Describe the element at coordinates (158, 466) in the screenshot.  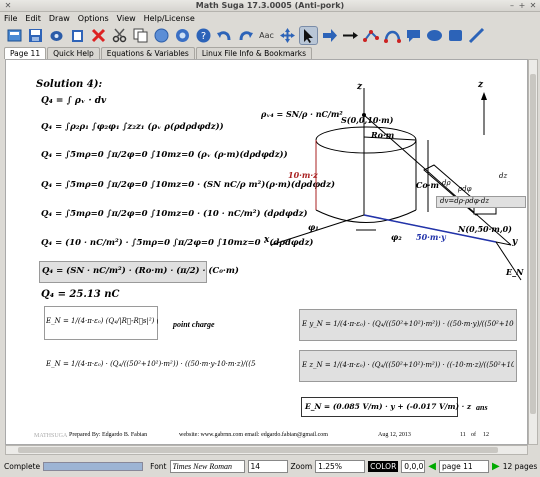
I see `font-label: Font` at that location.